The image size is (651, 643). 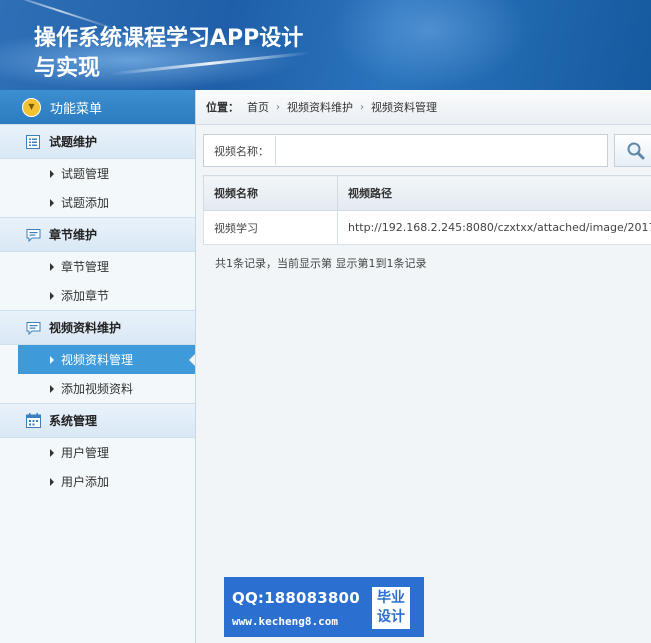 I want to click on sidebar-item-user-add: 用户添加, so click(x=97, y=481).